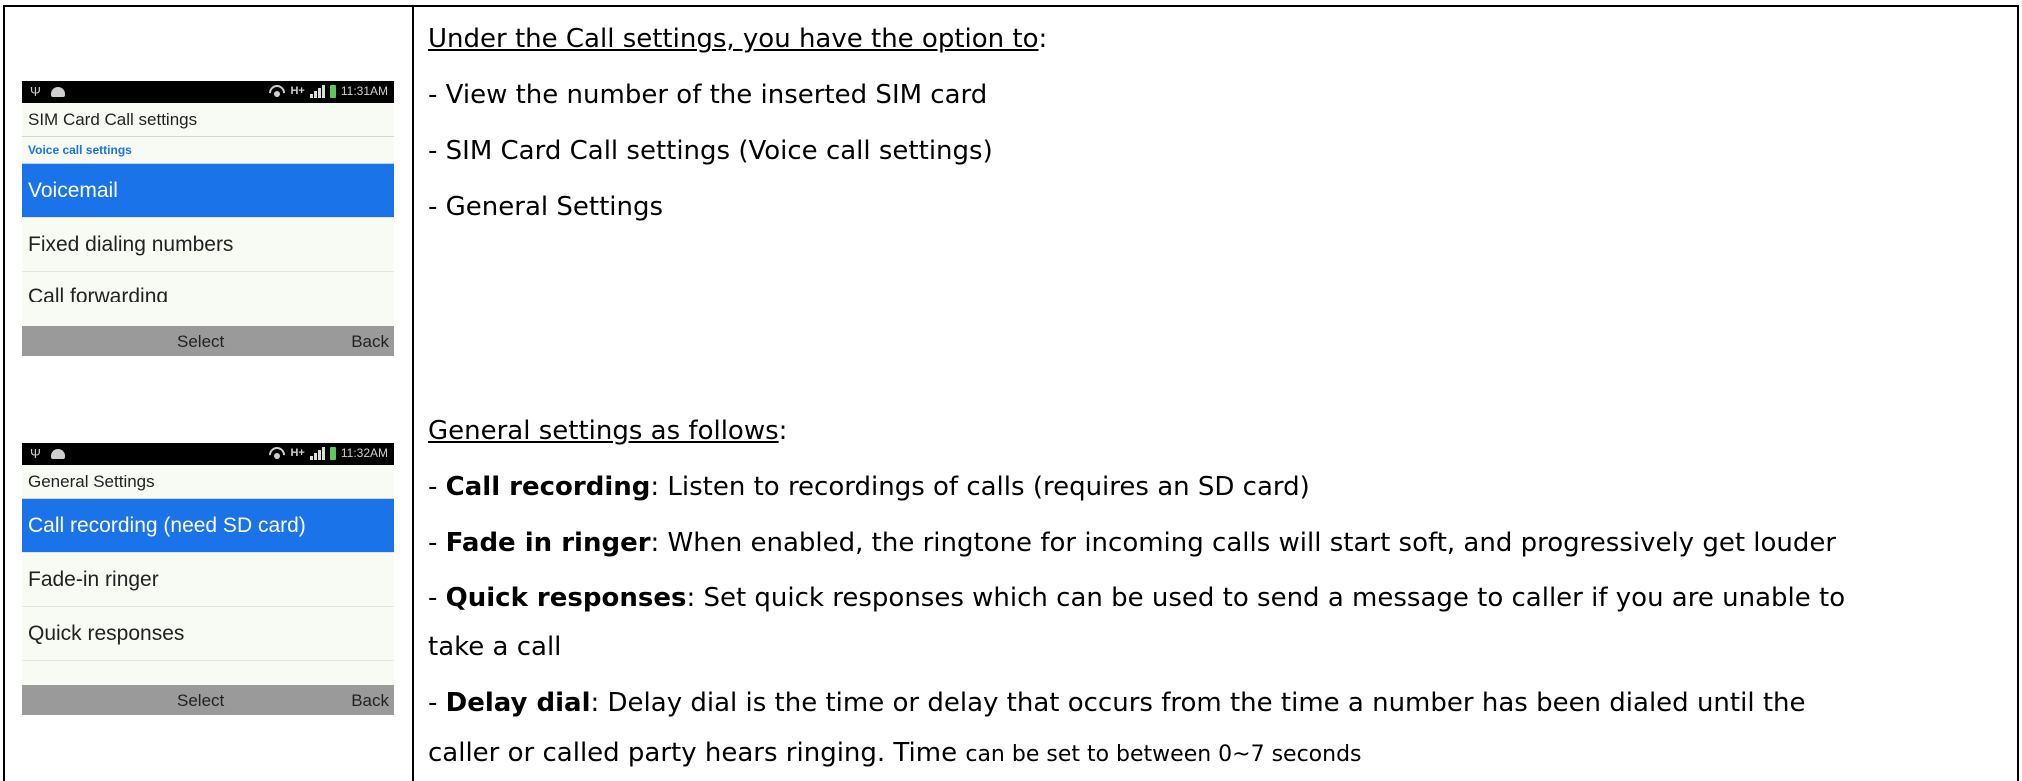 The height and width of the screenshot is (781, 2022). I want to click on screen-title: SIM Card Call settings, so click(208, 120).